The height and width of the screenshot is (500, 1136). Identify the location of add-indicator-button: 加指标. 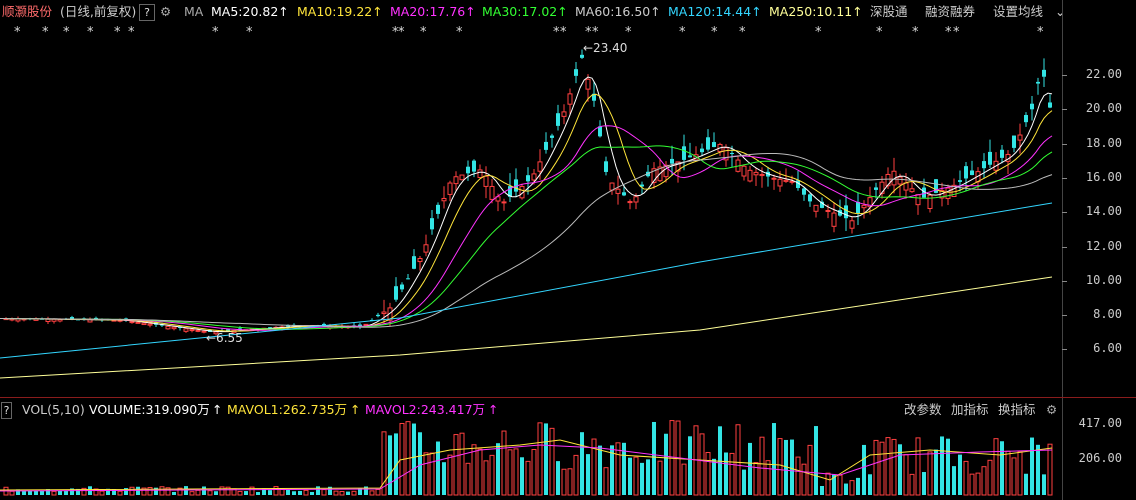
(970, 410).